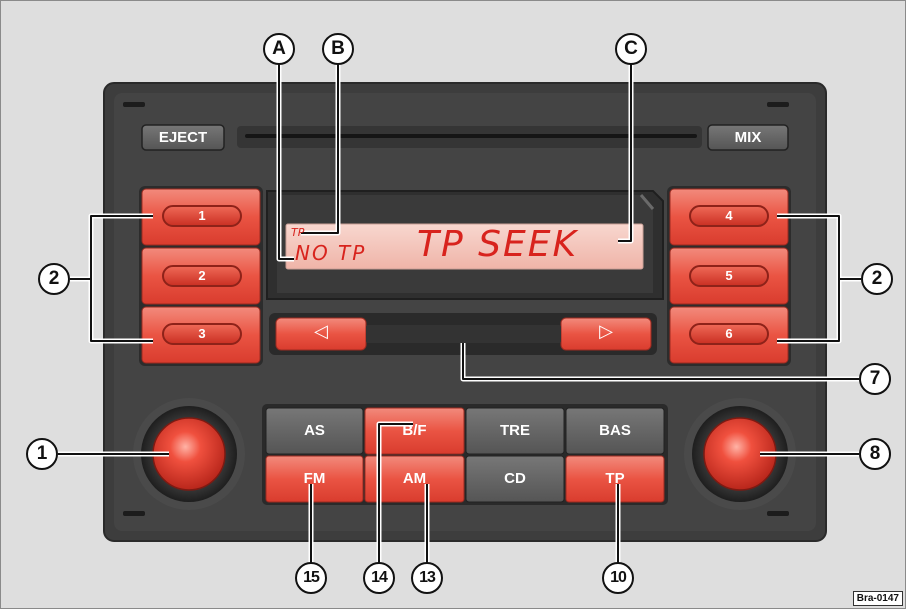 The height and width of the screenshot is (610, 906). Describe the element at coordinates (618, 578) in the screenshot. I see `callout-10: 10` at that location.